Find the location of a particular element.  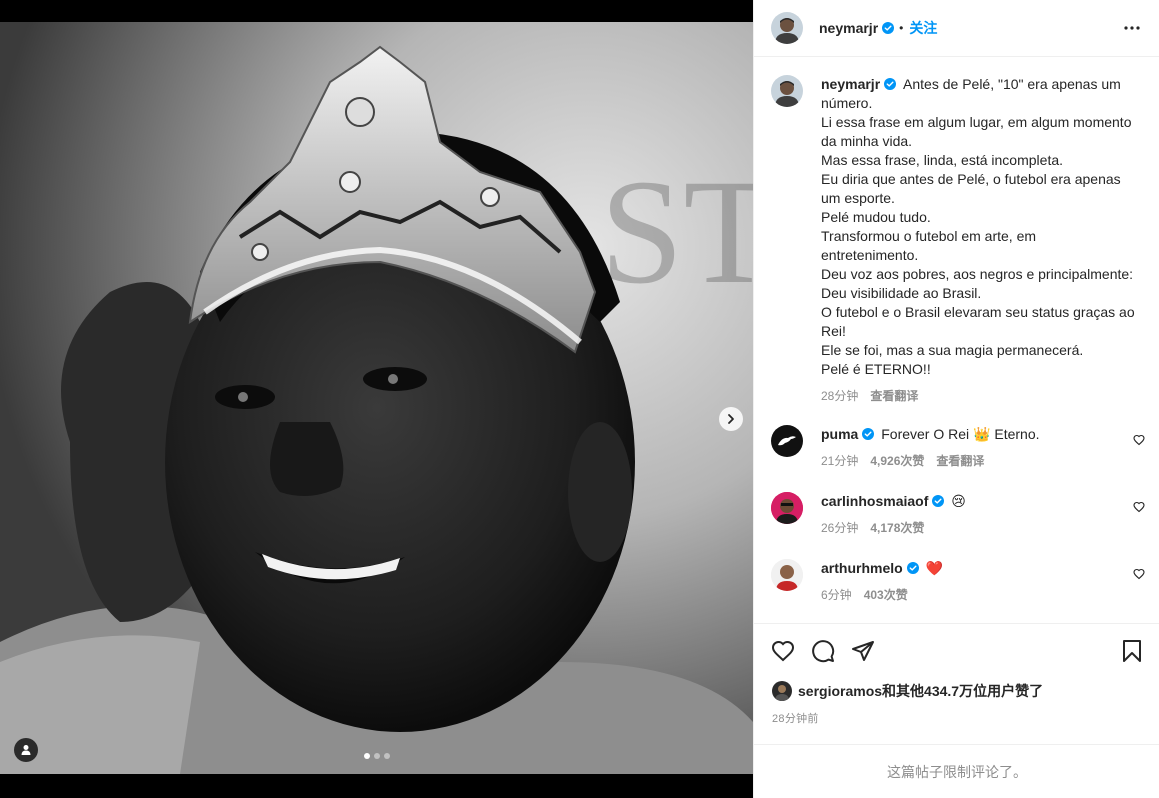

caption-username: neymarjr is located at coordinates (850, 84).